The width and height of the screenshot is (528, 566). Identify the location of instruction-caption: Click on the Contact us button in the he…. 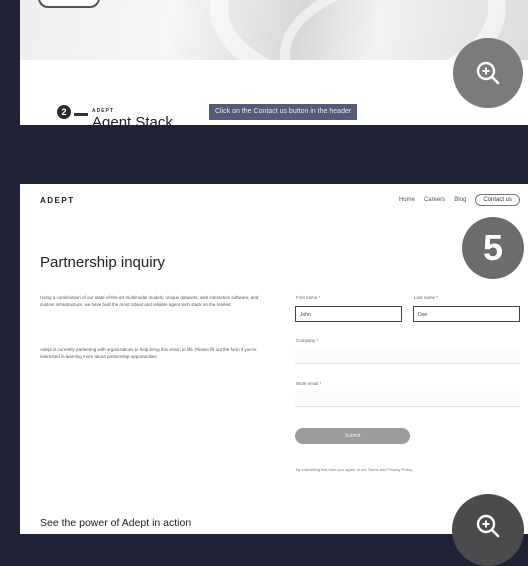
(283, 112).